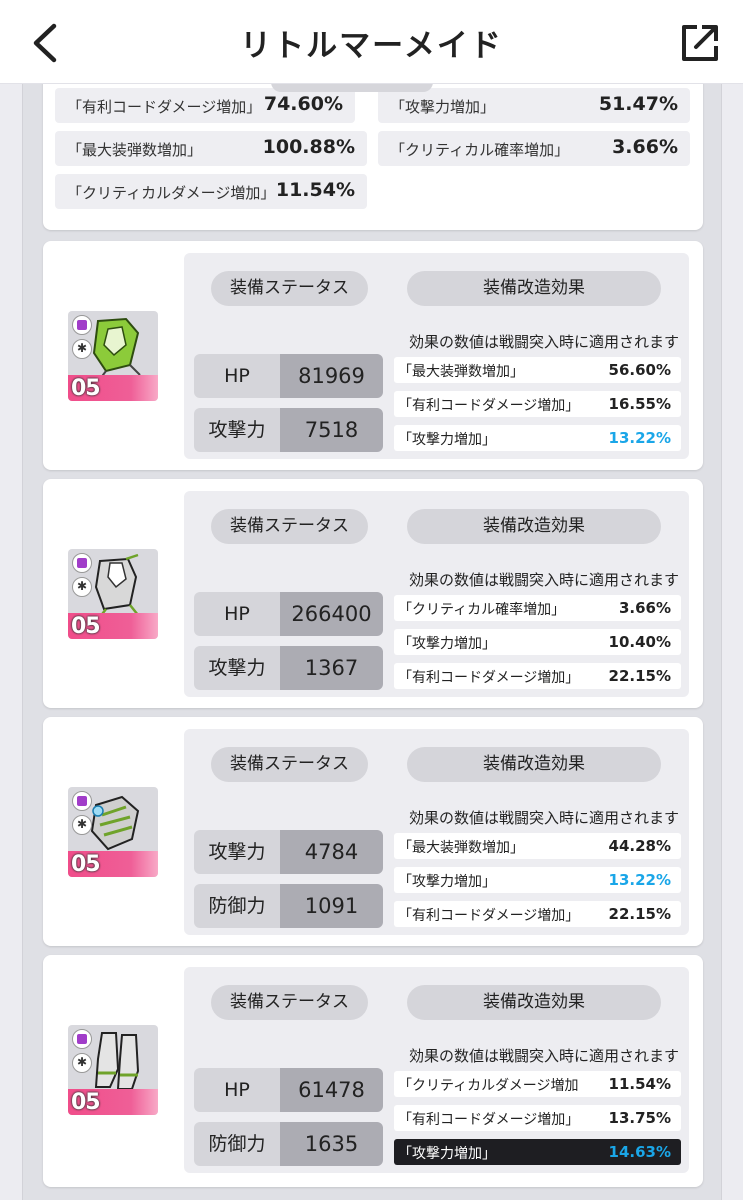  Describe the element at coordinates (482, 610) in the screenshot. I see `effect-label: 「クリティカル確率増加」` at that location.